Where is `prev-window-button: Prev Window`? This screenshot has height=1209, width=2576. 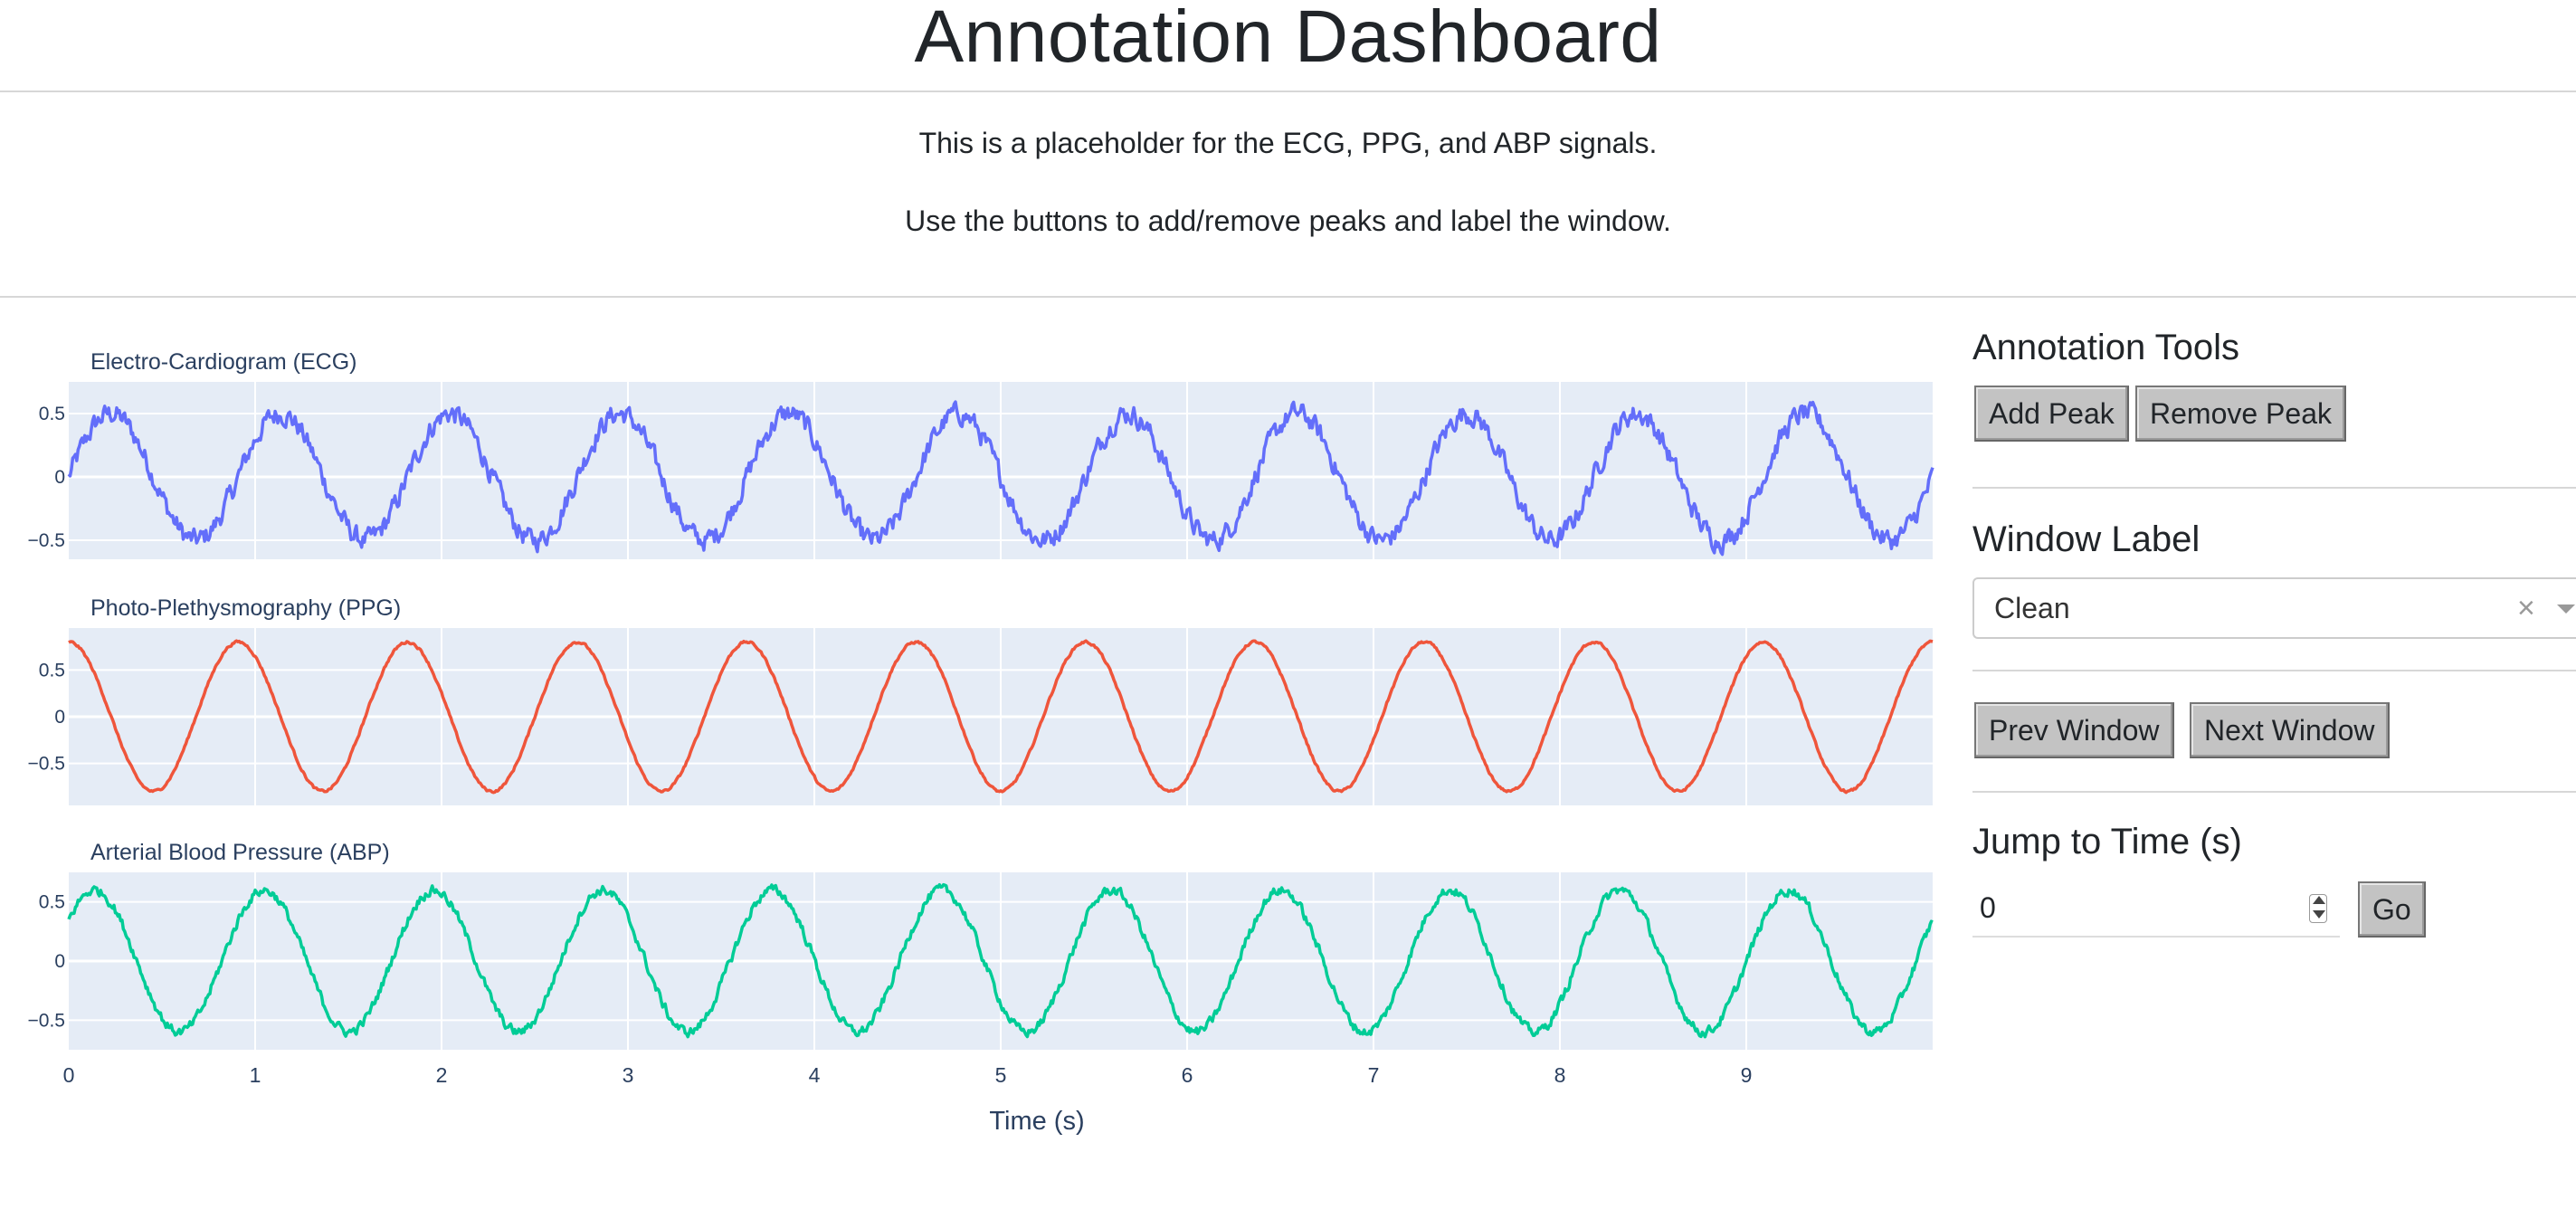
prev-window-button: Prev Window is located at coordinates (2074, 730).